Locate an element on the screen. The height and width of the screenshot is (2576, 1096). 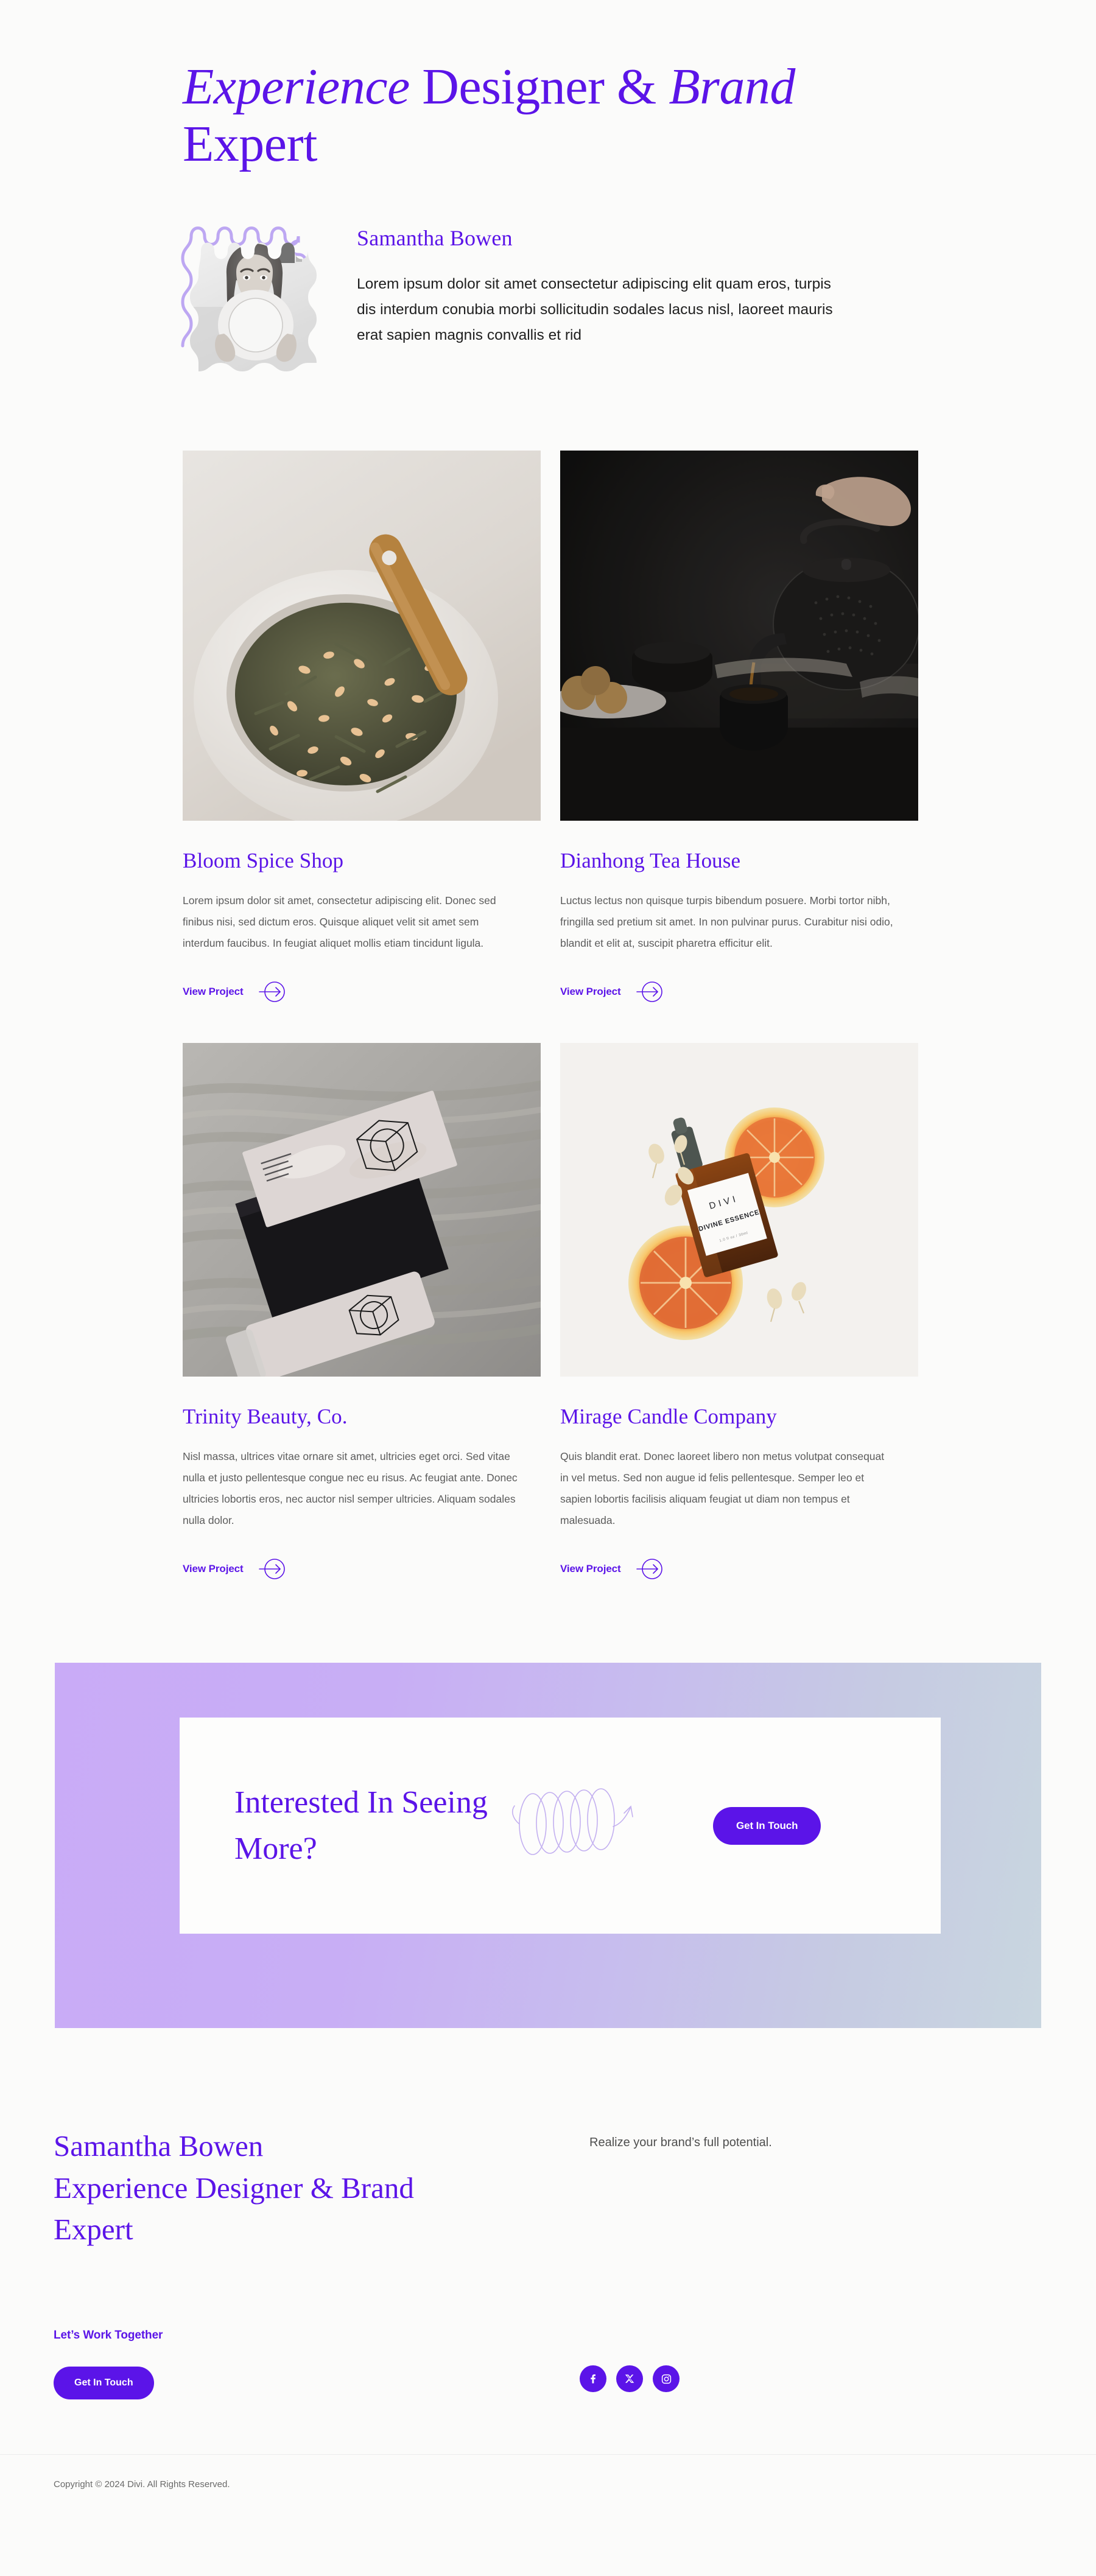
serum-bottle-with-oranges-image: DIVI DIVINE ESSENCE 1.0 fl oz / 30ml is located at coordinates (739, 1210).